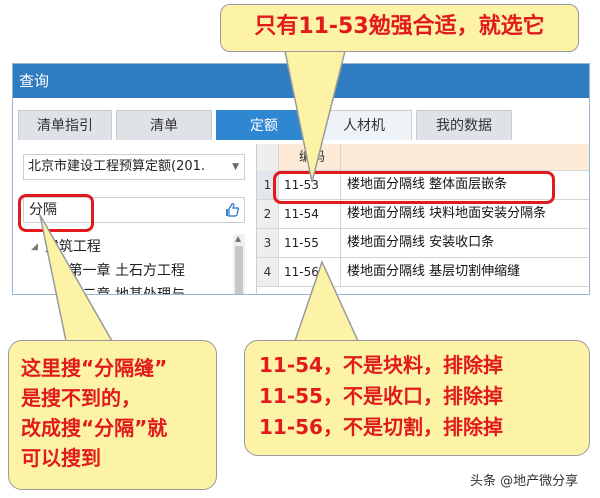 Image resolution: width=600 pixels, height=498 pixels. I want to click on code-column-header: 编码, so click(310, 157).